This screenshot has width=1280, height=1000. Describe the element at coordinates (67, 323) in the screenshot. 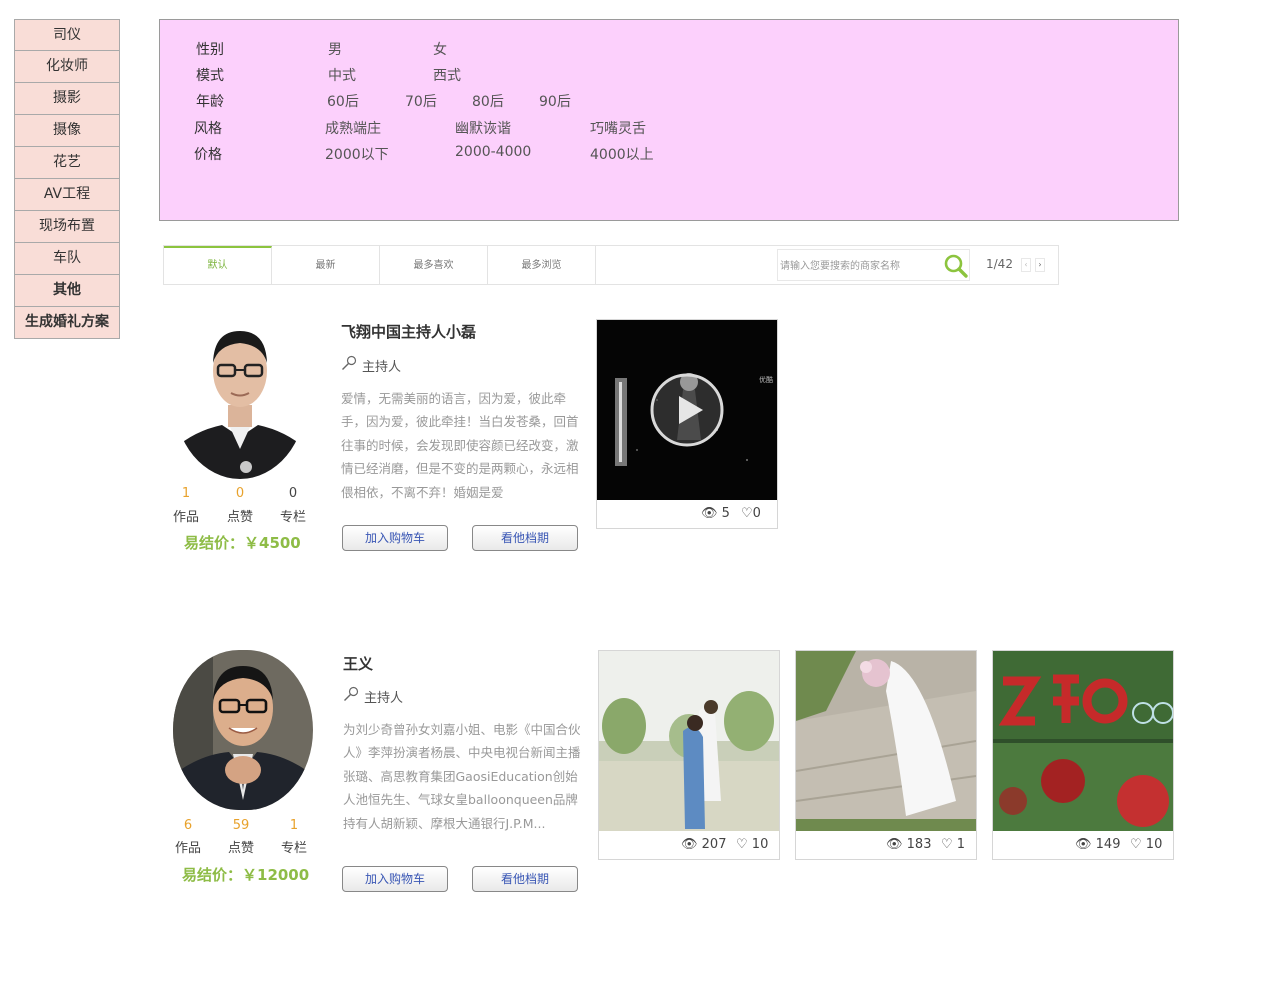

I see `sidebar-item-generate-plan: 生成婚礼方案` at that location.